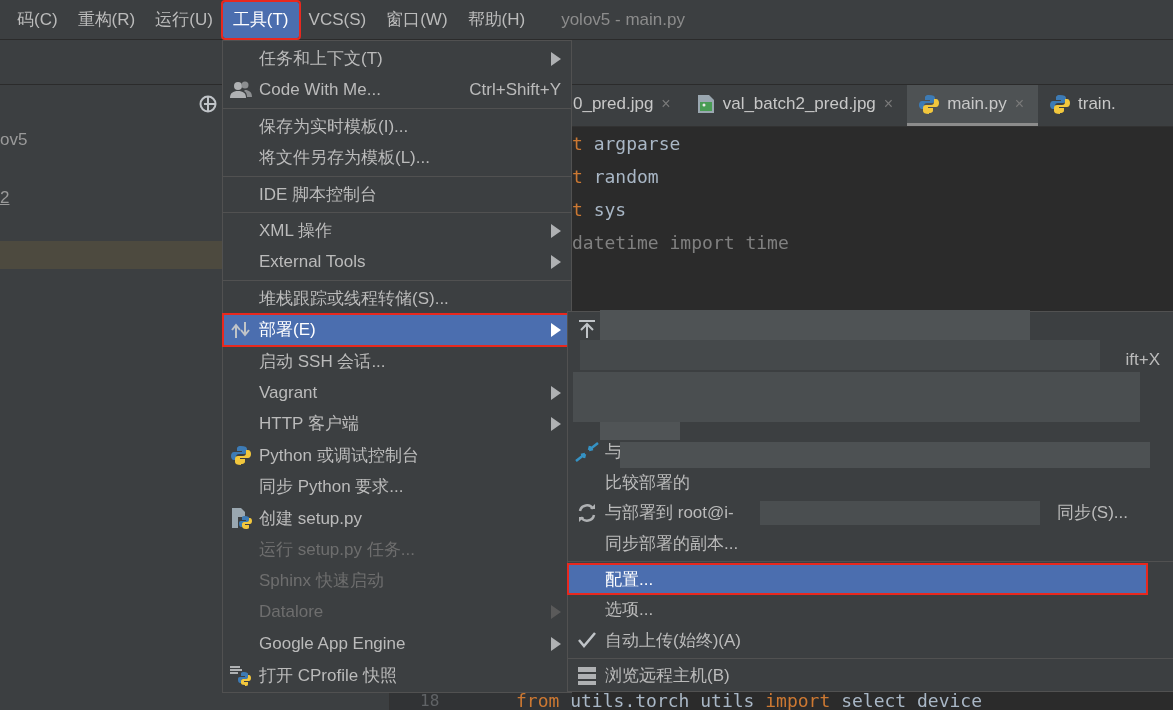  I want to click on menu-item: 创建 setup.py, so click(397, 518).